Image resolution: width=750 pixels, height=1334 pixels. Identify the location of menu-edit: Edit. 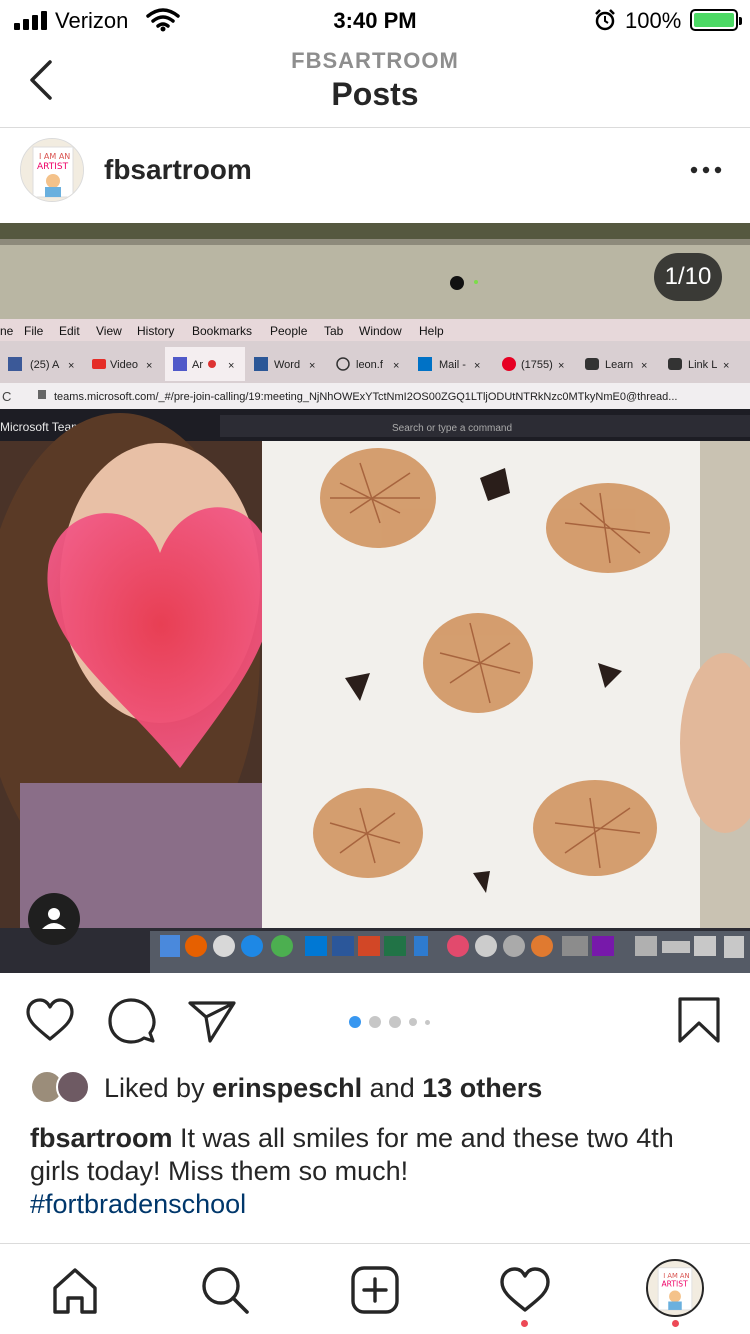
(69, 331).